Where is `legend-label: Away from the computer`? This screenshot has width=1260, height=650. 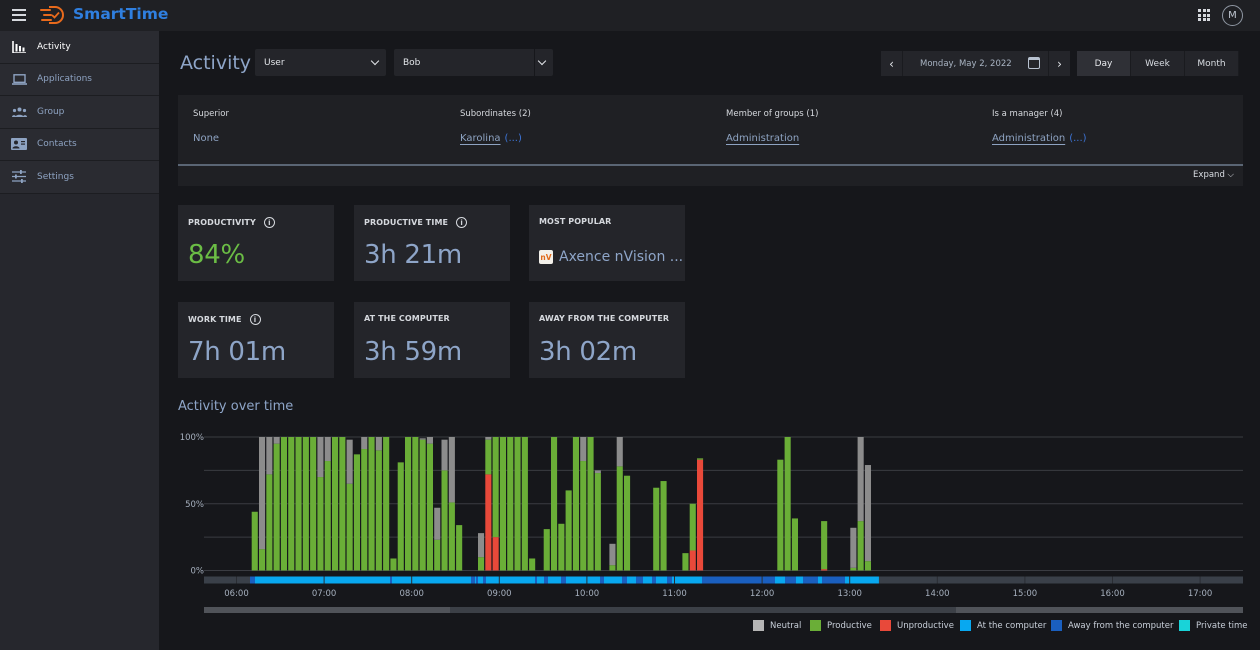
legend-label: Away from the computer is located at coordinates (1121, 625).